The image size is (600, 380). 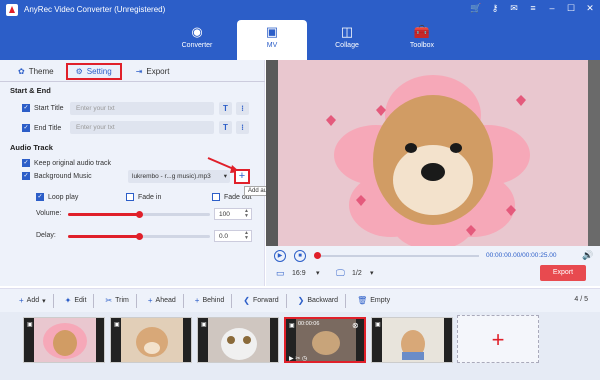 What do you see at coordinates (319, 300) in the screenshot?
I see `backward-button: ❯ Backward` at bounding box center [319, 300].